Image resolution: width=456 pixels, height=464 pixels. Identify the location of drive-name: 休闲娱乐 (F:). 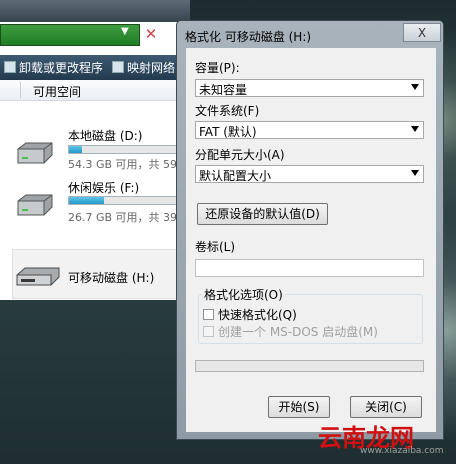
(104, 188).